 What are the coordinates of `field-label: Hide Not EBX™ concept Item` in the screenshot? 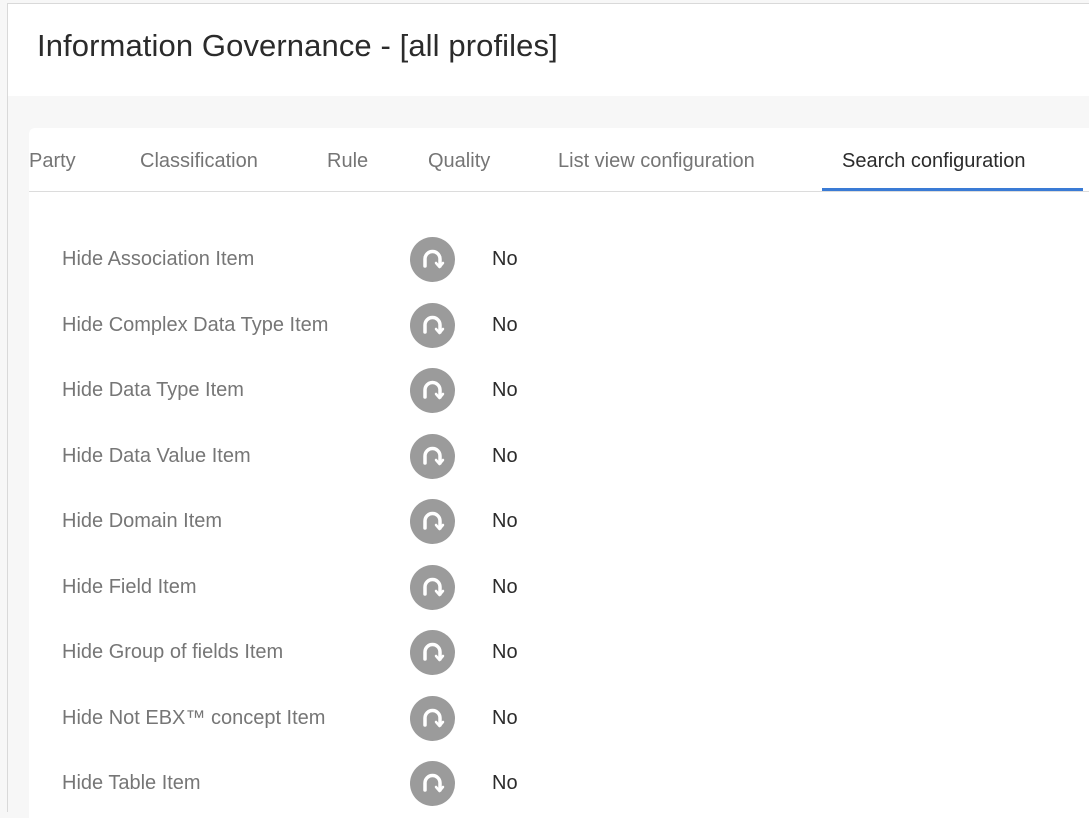 It's located at (194, 718).